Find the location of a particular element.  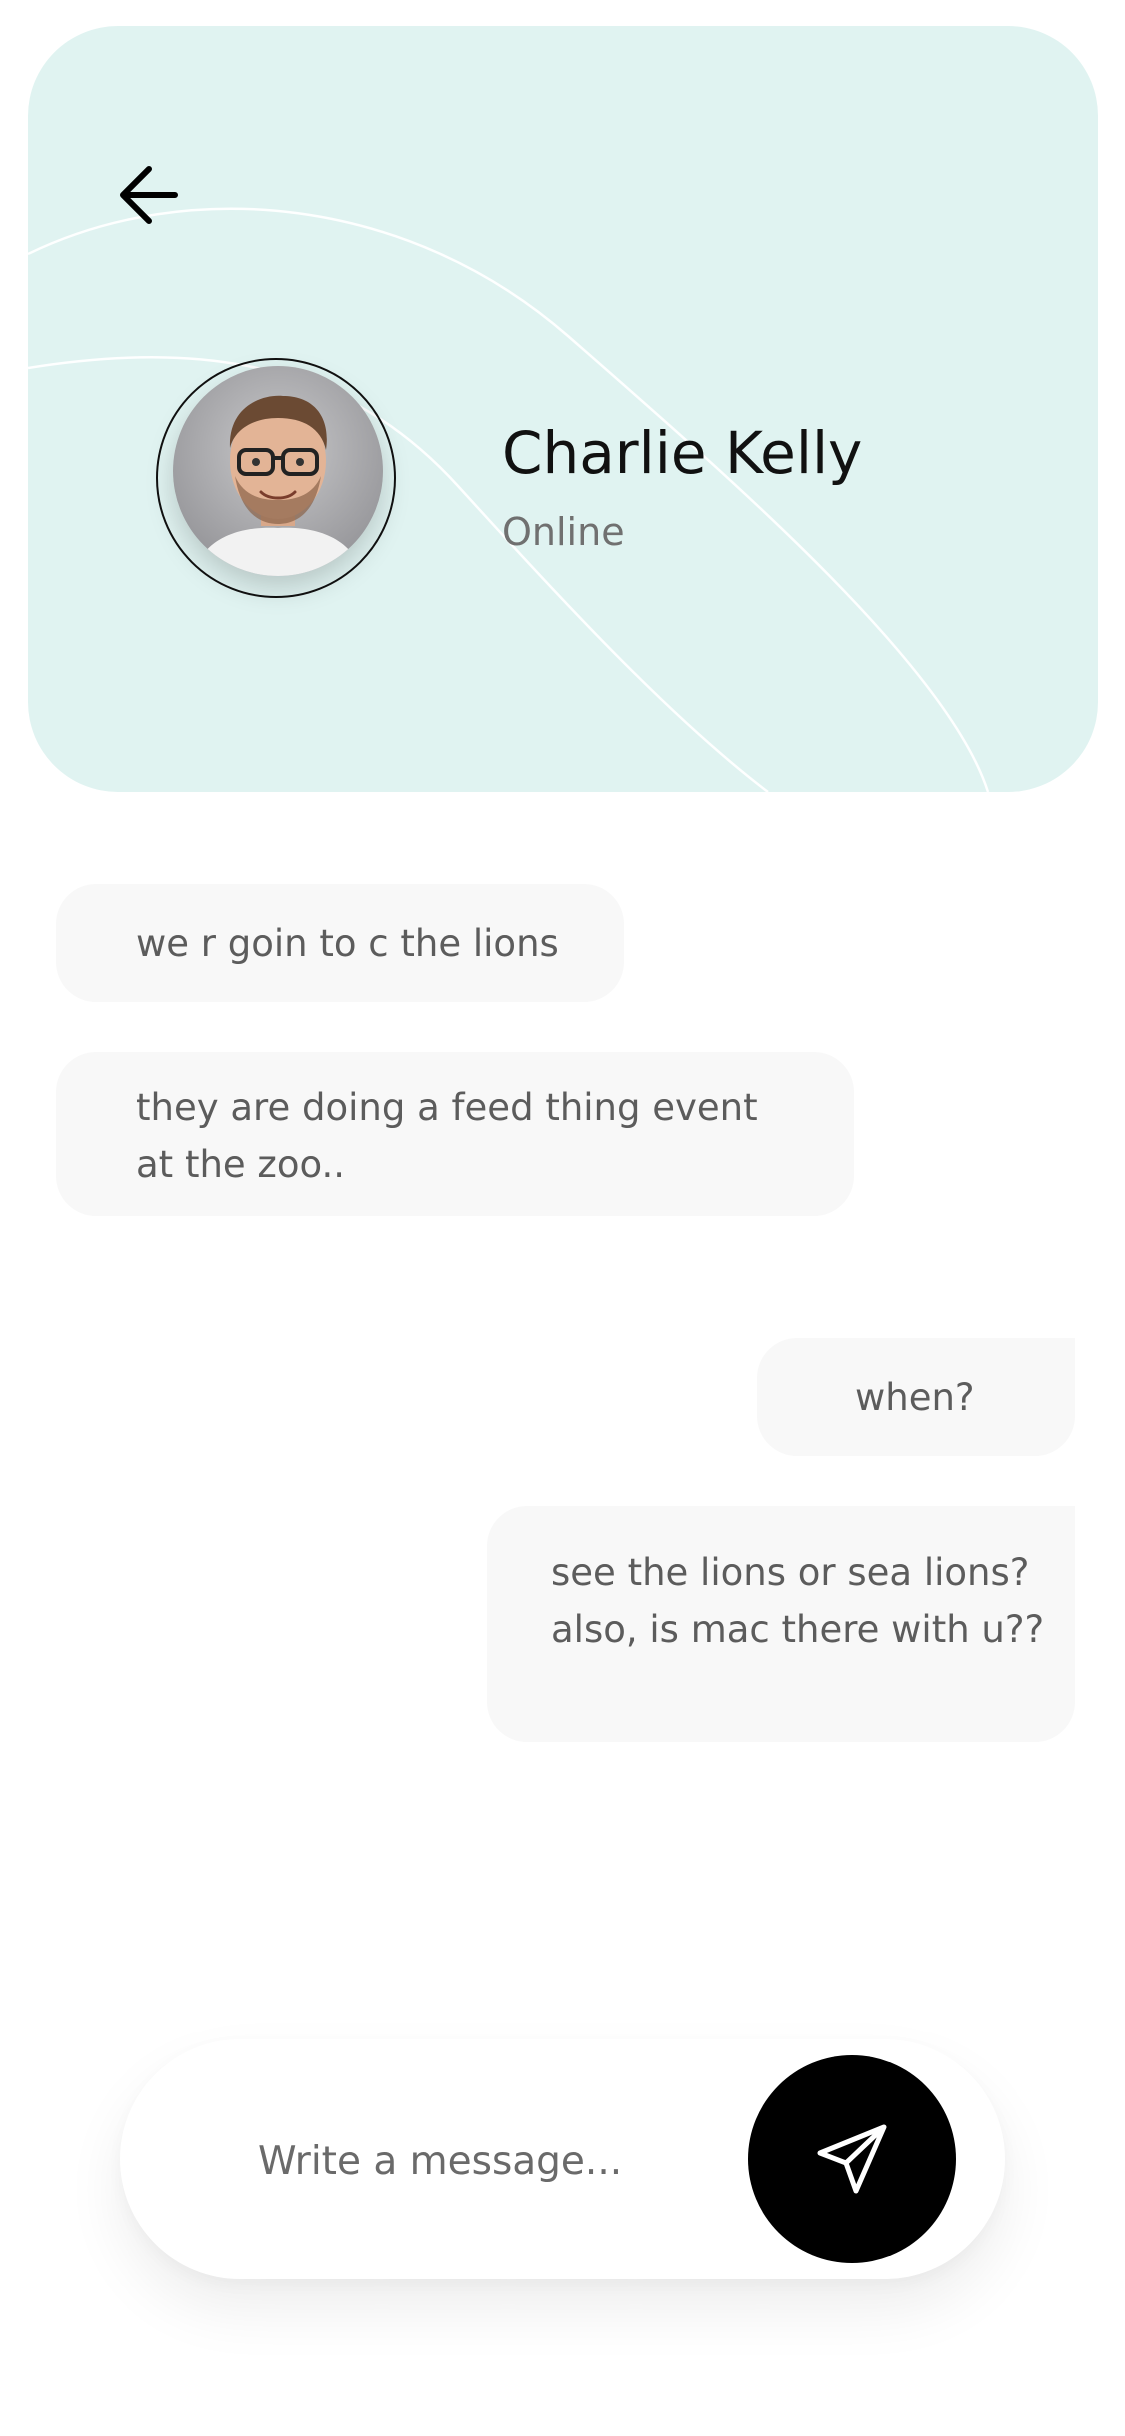

message-input is located at coordinates (478, 2161).